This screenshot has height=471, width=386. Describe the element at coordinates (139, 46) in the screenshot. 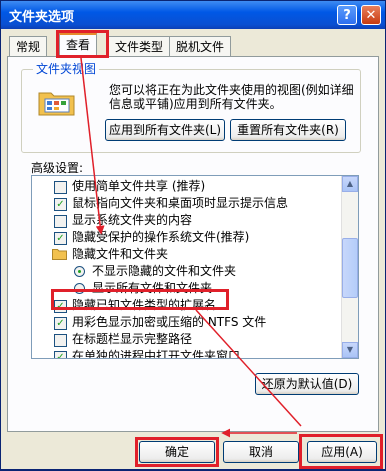

I see `tab-file-types: 文件类型` at that location.